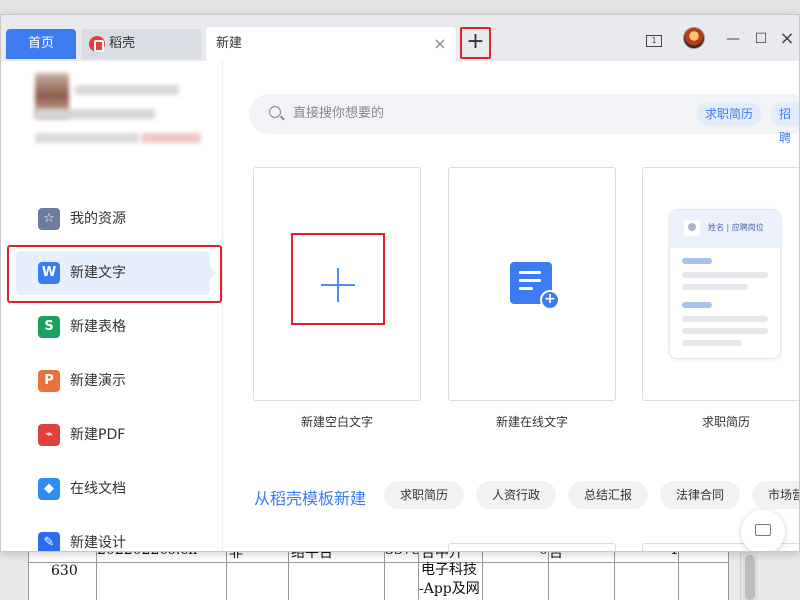 Image resolution: width=800 pixels, height=600 pixels. What do you see at coordinates (550, 300) in the screenshot?
I see `add-badge-icon: +` at bounding box center [550, 300].